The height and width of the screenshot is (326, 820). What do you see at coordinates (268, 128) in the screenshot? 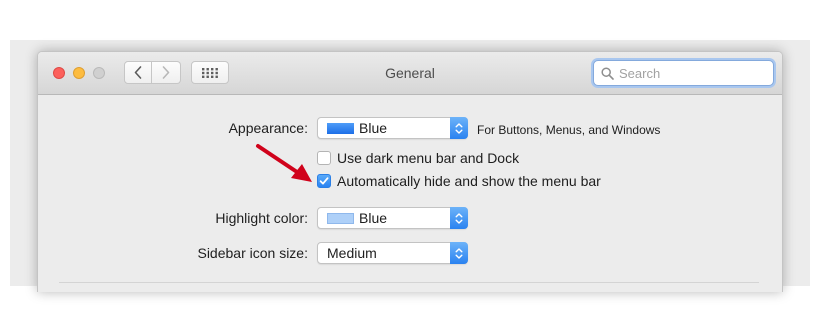
I see `appearance-label: Appearance:` at bounding box center [268, 128].